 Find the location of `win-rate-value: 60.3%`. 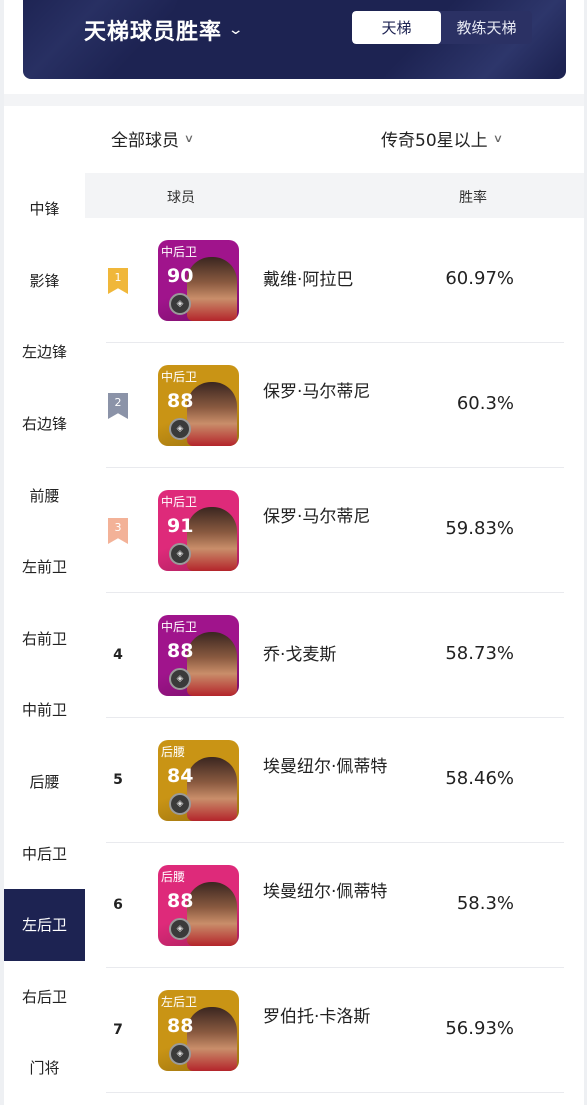

win-rate-value: 60.3% is located at coordinates (485, 403).